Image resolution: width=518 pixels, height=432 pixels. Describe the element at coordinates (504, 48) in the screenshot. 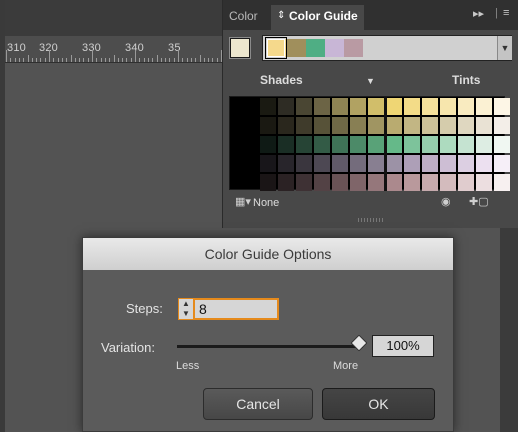

I see `chevron-down-icon: ▼` at that location.